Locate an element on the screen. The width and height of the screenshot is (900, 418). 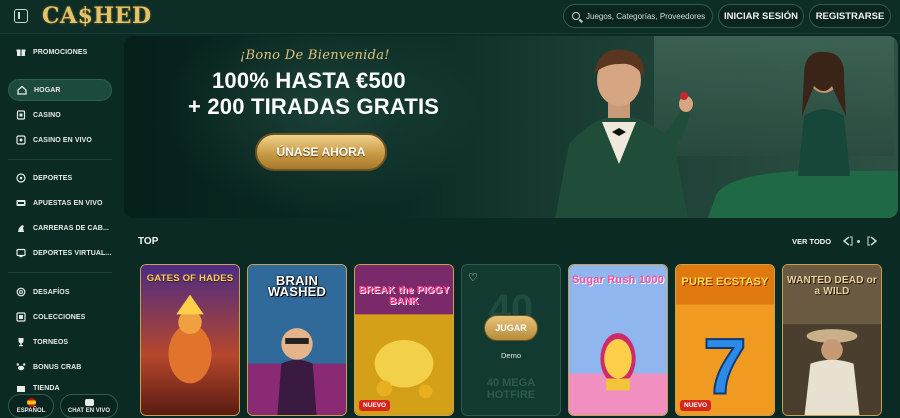
game-title: BRAIN WASHED is located at coordinates (297, 286).